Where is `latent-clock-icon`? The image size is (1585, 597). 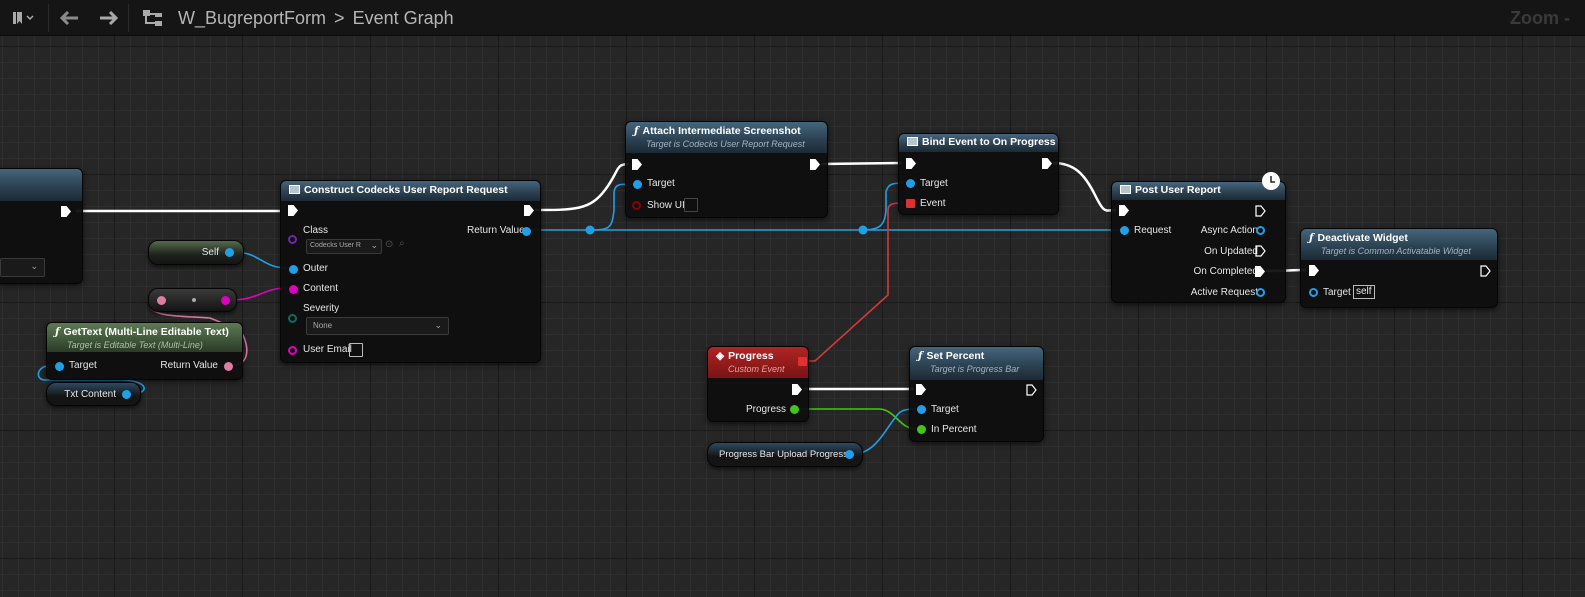 latent-clock-icon is located at coordinates (1271, 181).